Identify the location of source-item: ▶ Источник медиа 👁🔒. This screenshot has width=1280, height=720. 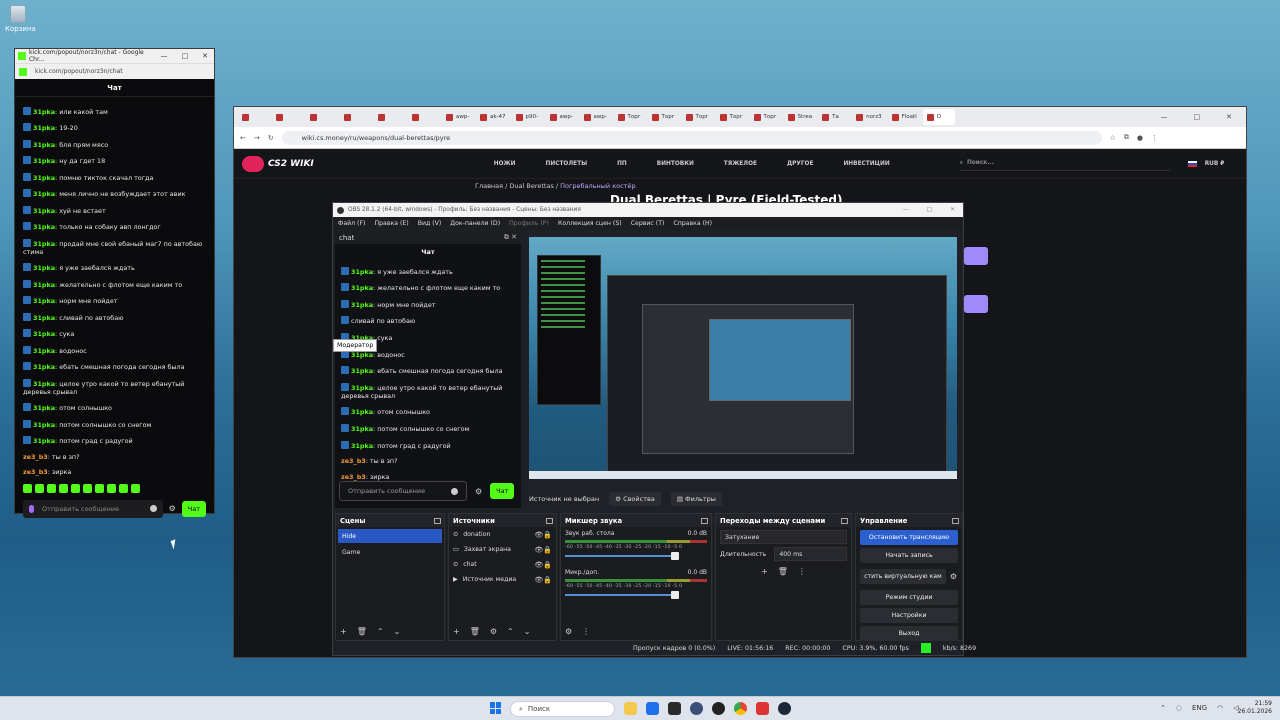
(502, 579).